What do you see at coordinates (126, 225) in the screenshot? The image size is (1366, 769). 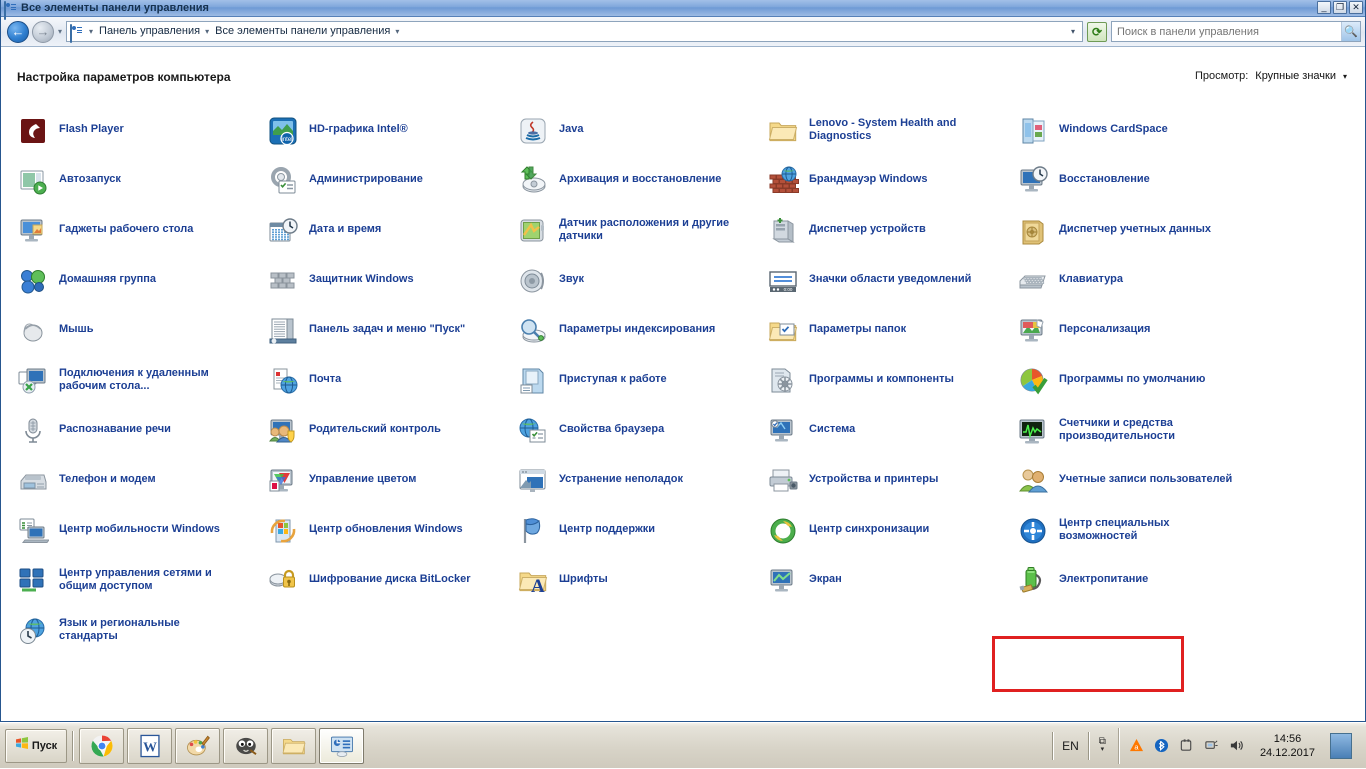 I see `control-panel-item-label: Гаджеты рабочего стола` at bounding box center [126, 225].